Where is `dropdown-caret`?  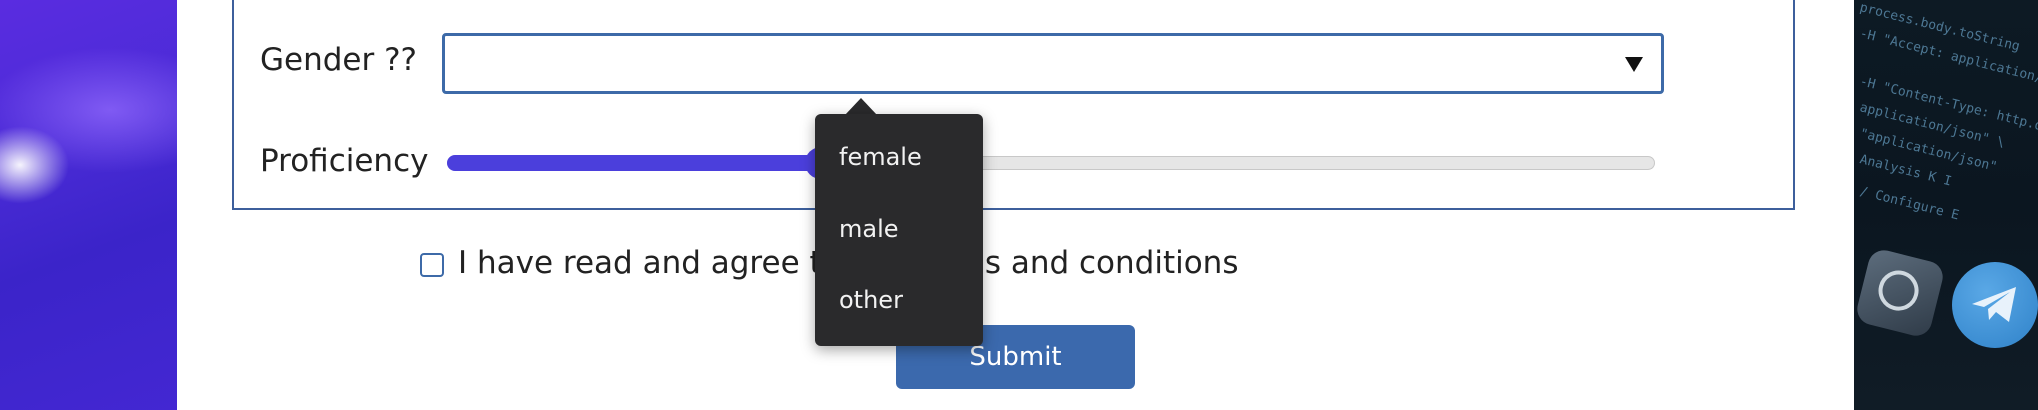
dropdown-caret is located at coordinates (861, 106).